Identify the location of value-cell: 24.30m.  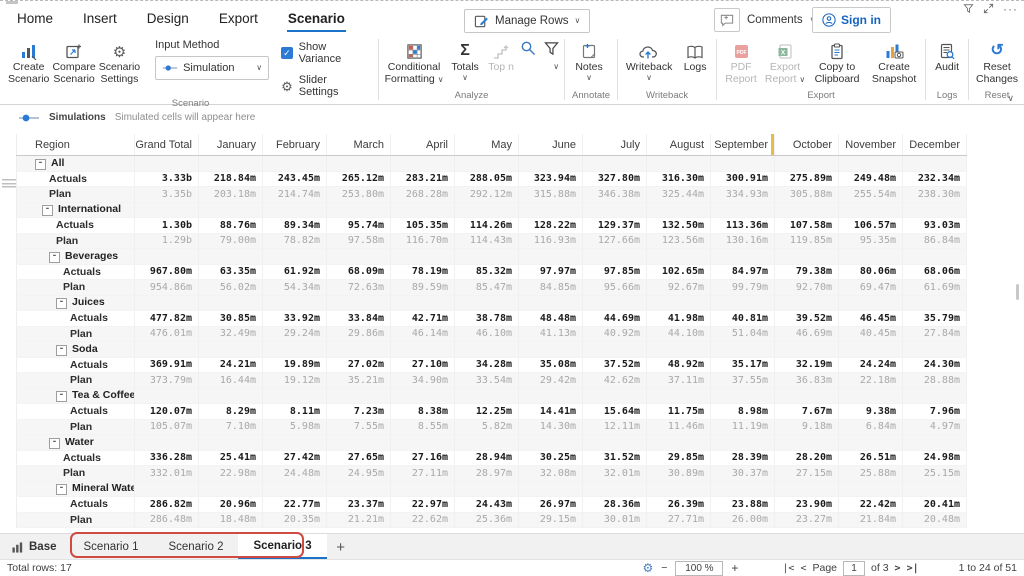
(934, 365).